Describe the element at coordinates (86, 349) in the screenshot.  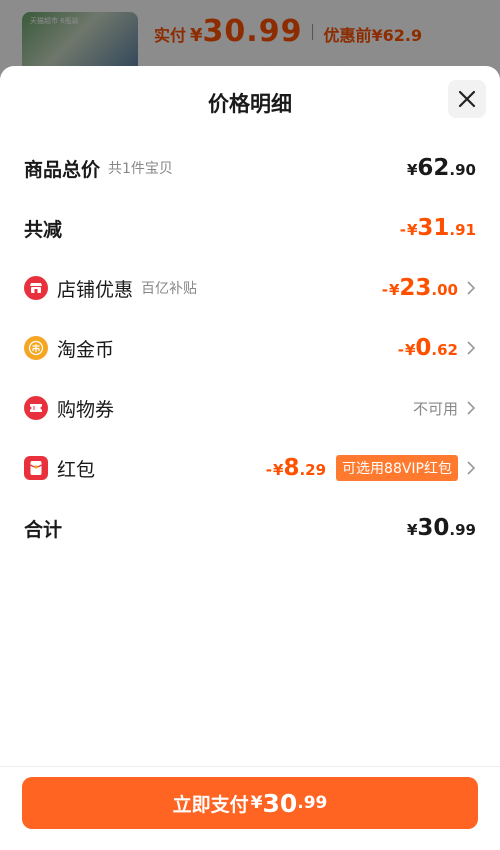
I see `coin-label: 淘金币` at that location.